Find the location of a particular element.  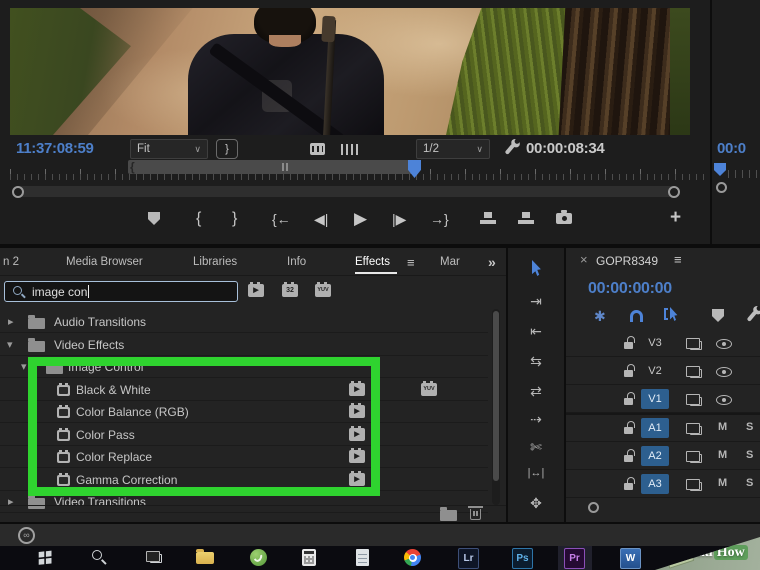

effects-scrollbar-track is located at coordinates (496, 407).